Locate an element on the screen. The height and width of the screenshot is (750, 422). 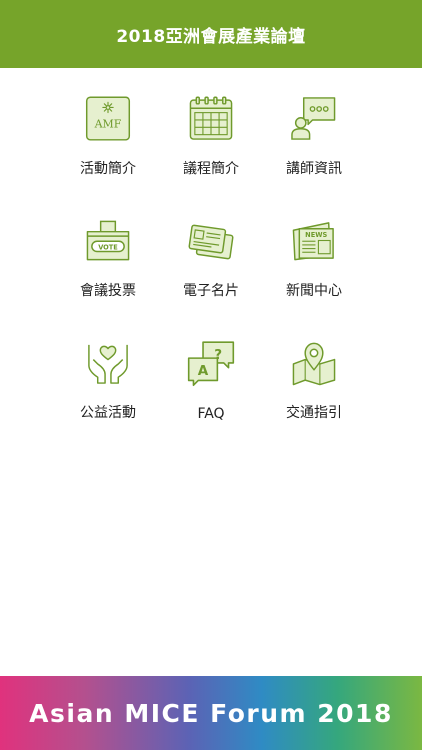
amf-logo-icon: AMF is located at coordinates (108, 118).